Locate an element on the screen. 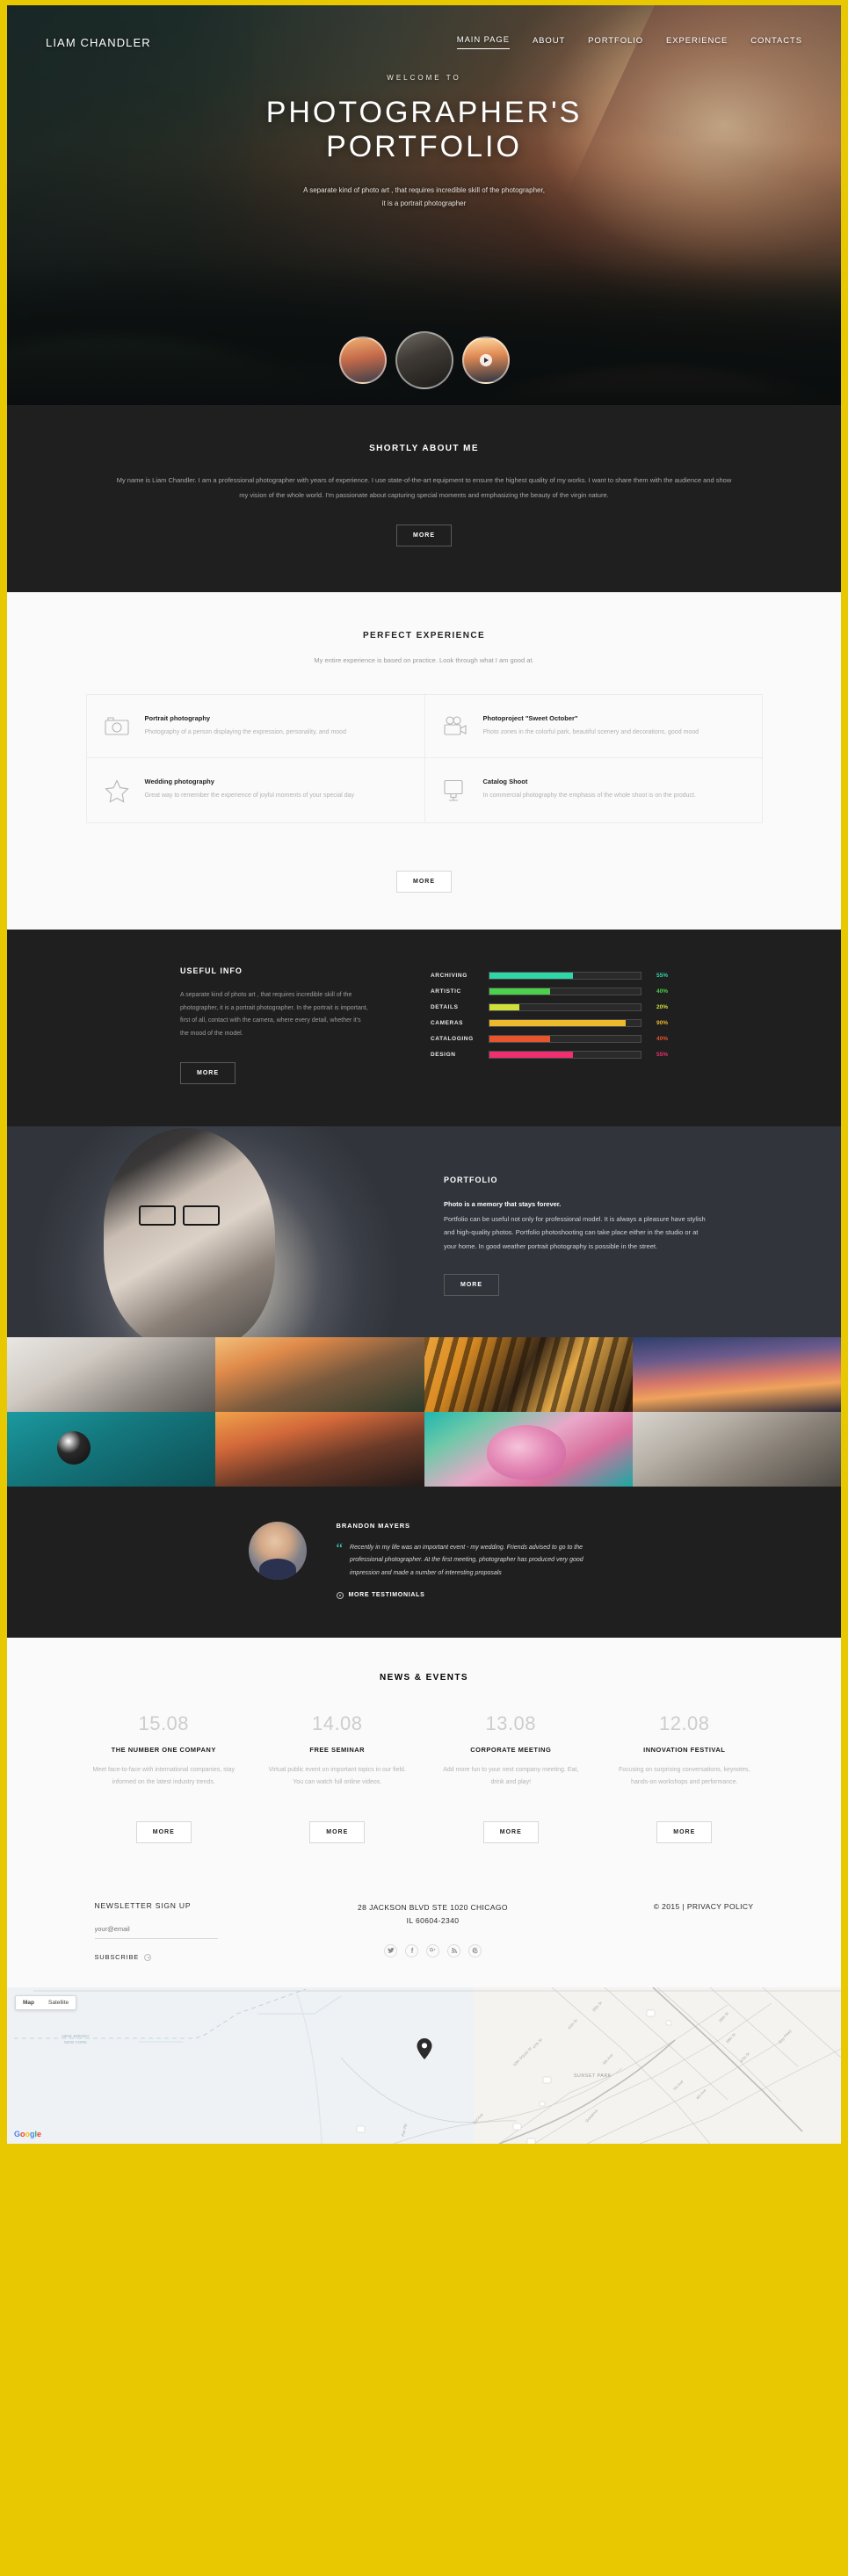 This screenshot has height=2576, width=848. nav-item-experience: EXPERIENCE is located at coordinates (697, 42).